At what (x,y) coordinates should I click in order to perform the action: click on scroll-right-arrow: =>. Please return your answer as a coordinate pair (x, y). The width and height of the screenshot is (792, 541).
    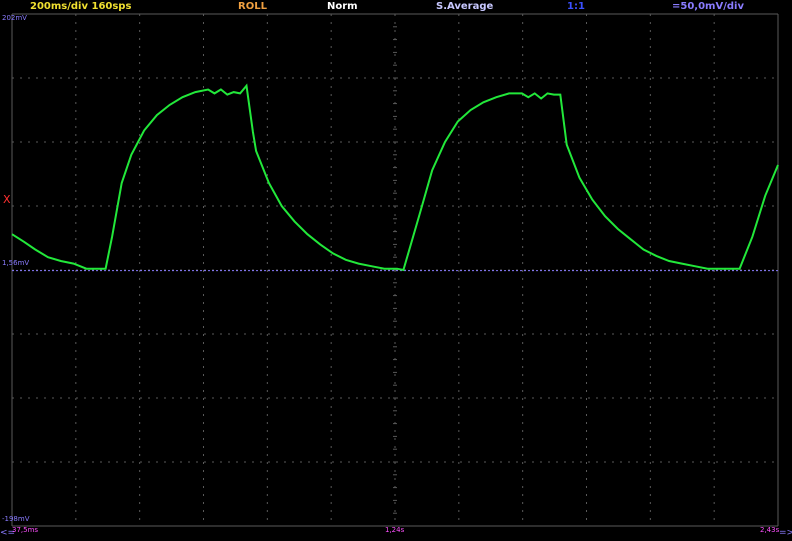
    Looking at the image, I should click on (785, 533).